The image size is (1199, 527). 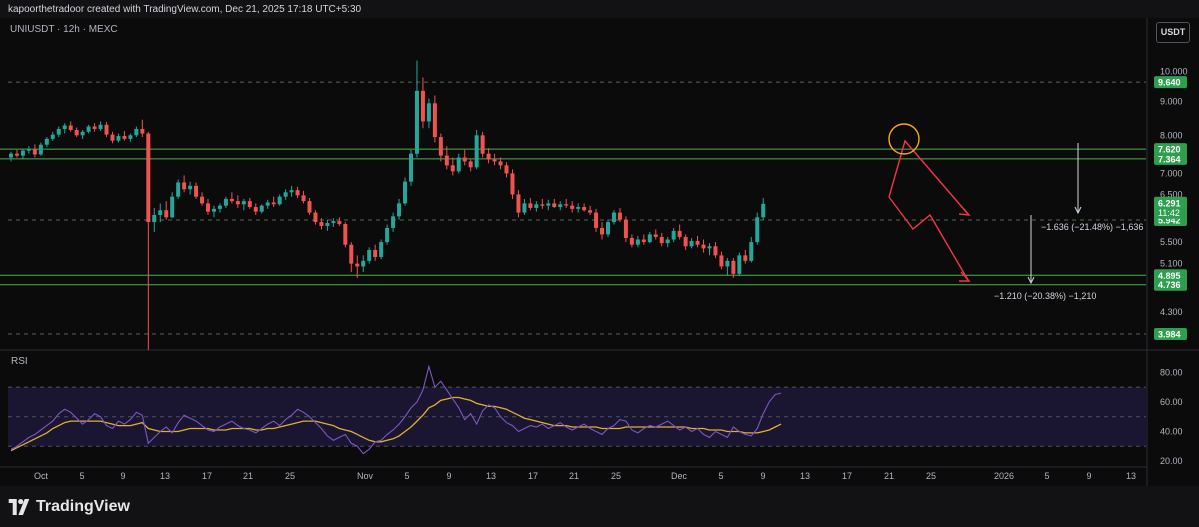 I want to click on rsi-pane-label: RSI, so click(x=19, y=361).